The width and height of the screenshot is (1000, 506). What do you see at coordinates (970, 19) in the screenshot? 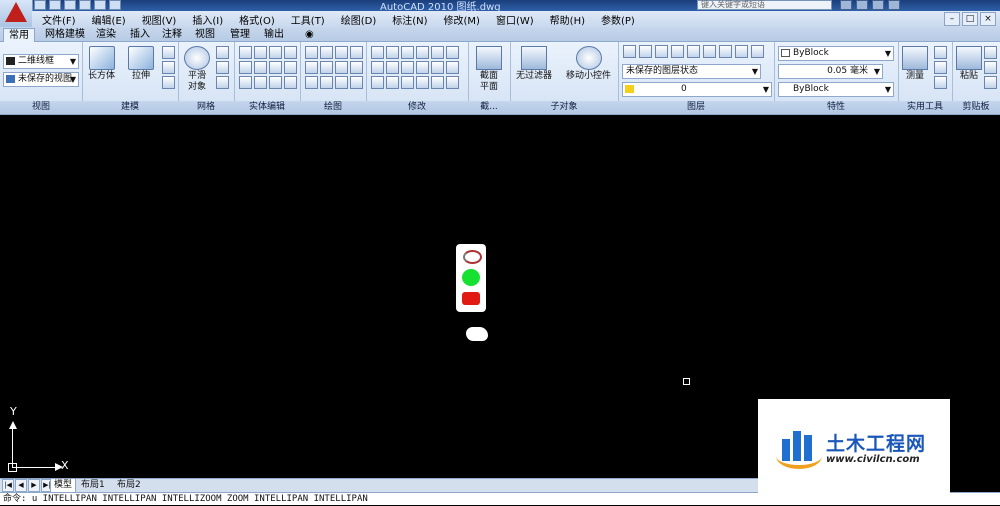
I see `restore-icon: □` at bounding box center [970, 19].